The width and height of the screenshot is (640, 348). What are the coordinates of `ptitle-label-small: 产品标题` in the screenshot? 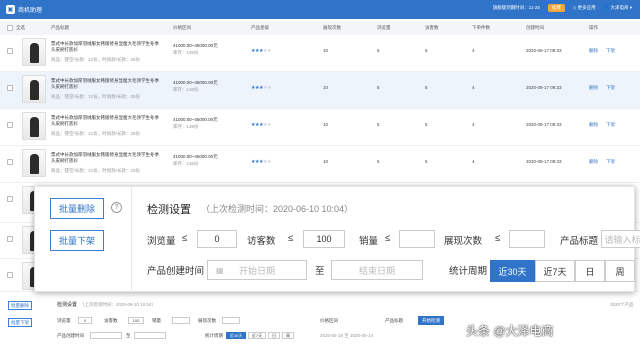 It's located at (394, 320).